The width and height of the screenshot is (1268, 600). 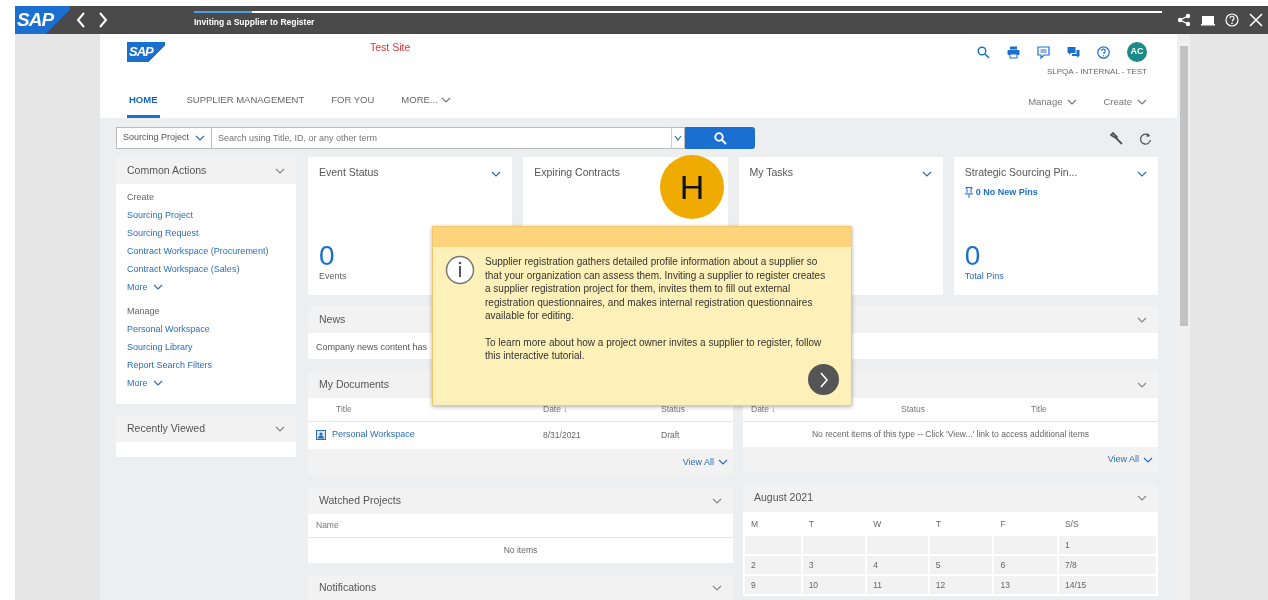 What do you see at coordinates (773, 585) in the screenshot?
I see `calendar-day: 9` at bounding box center [773, 585].